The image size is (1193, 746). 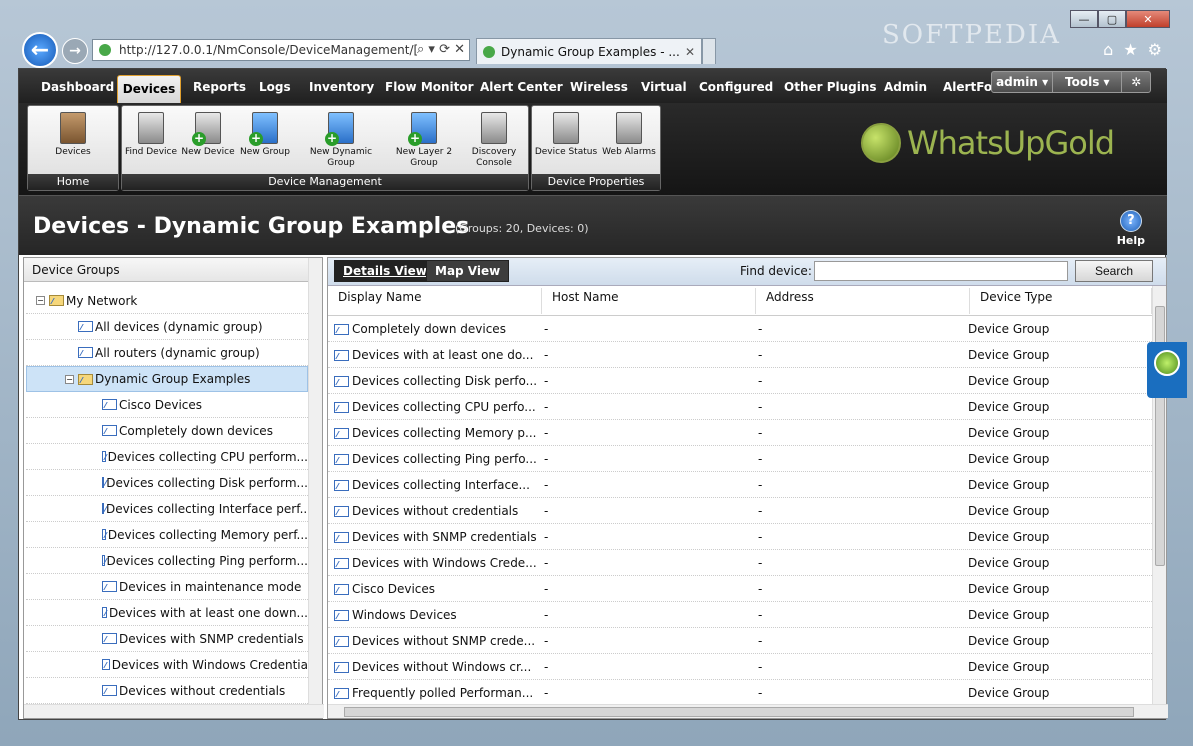 I want to click on browser-tab: Dynamic Group Examples - ... ✕, so click(x=589, y=51).